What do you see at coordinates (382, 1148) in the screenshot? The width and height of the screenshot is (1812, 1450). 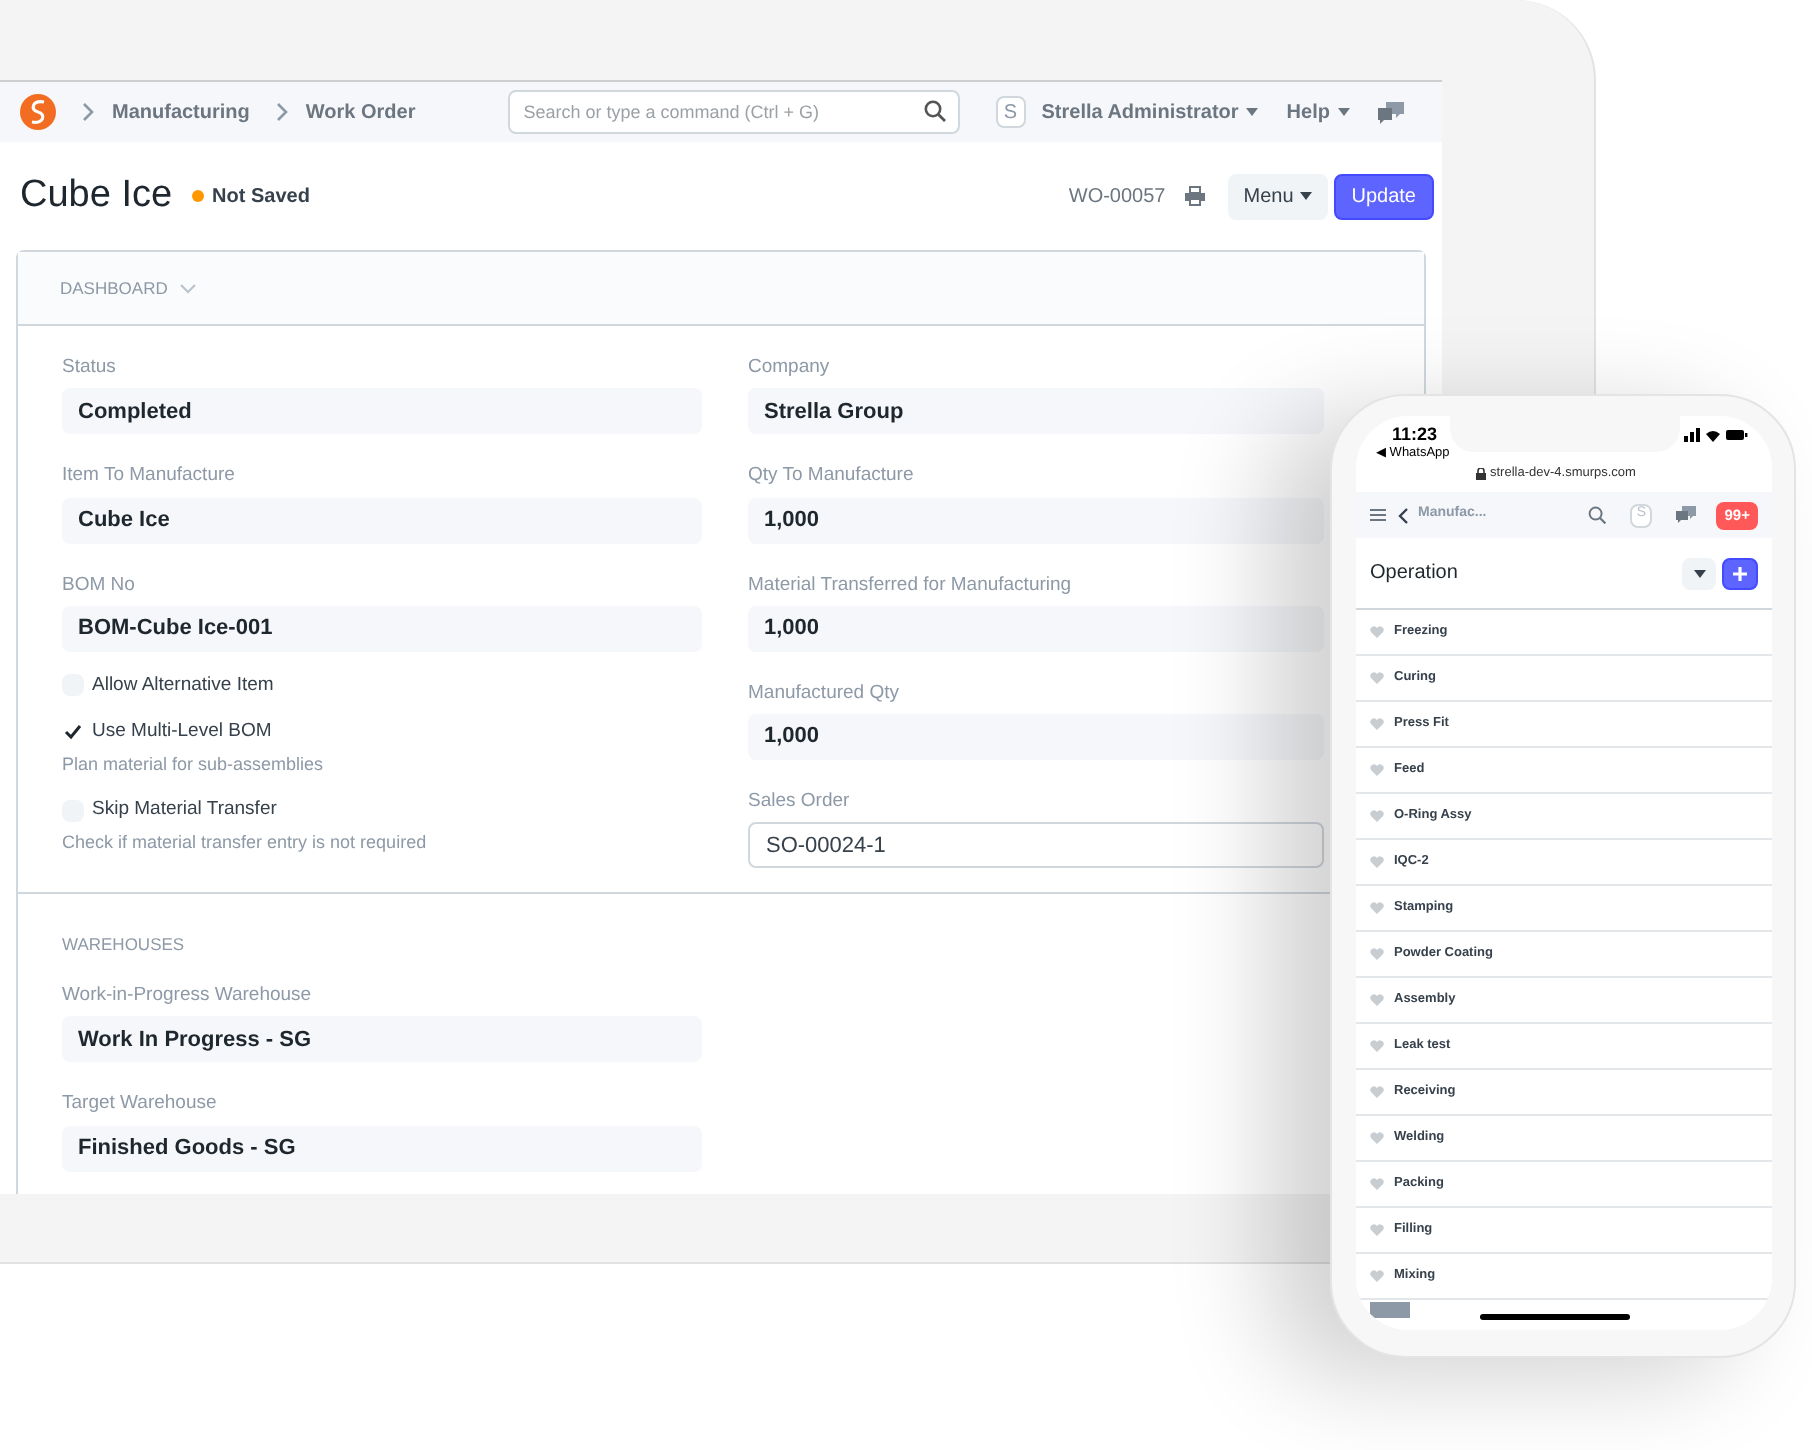 I see `field-value: Finished Goods - SG` at bounding box center [382, 1148].